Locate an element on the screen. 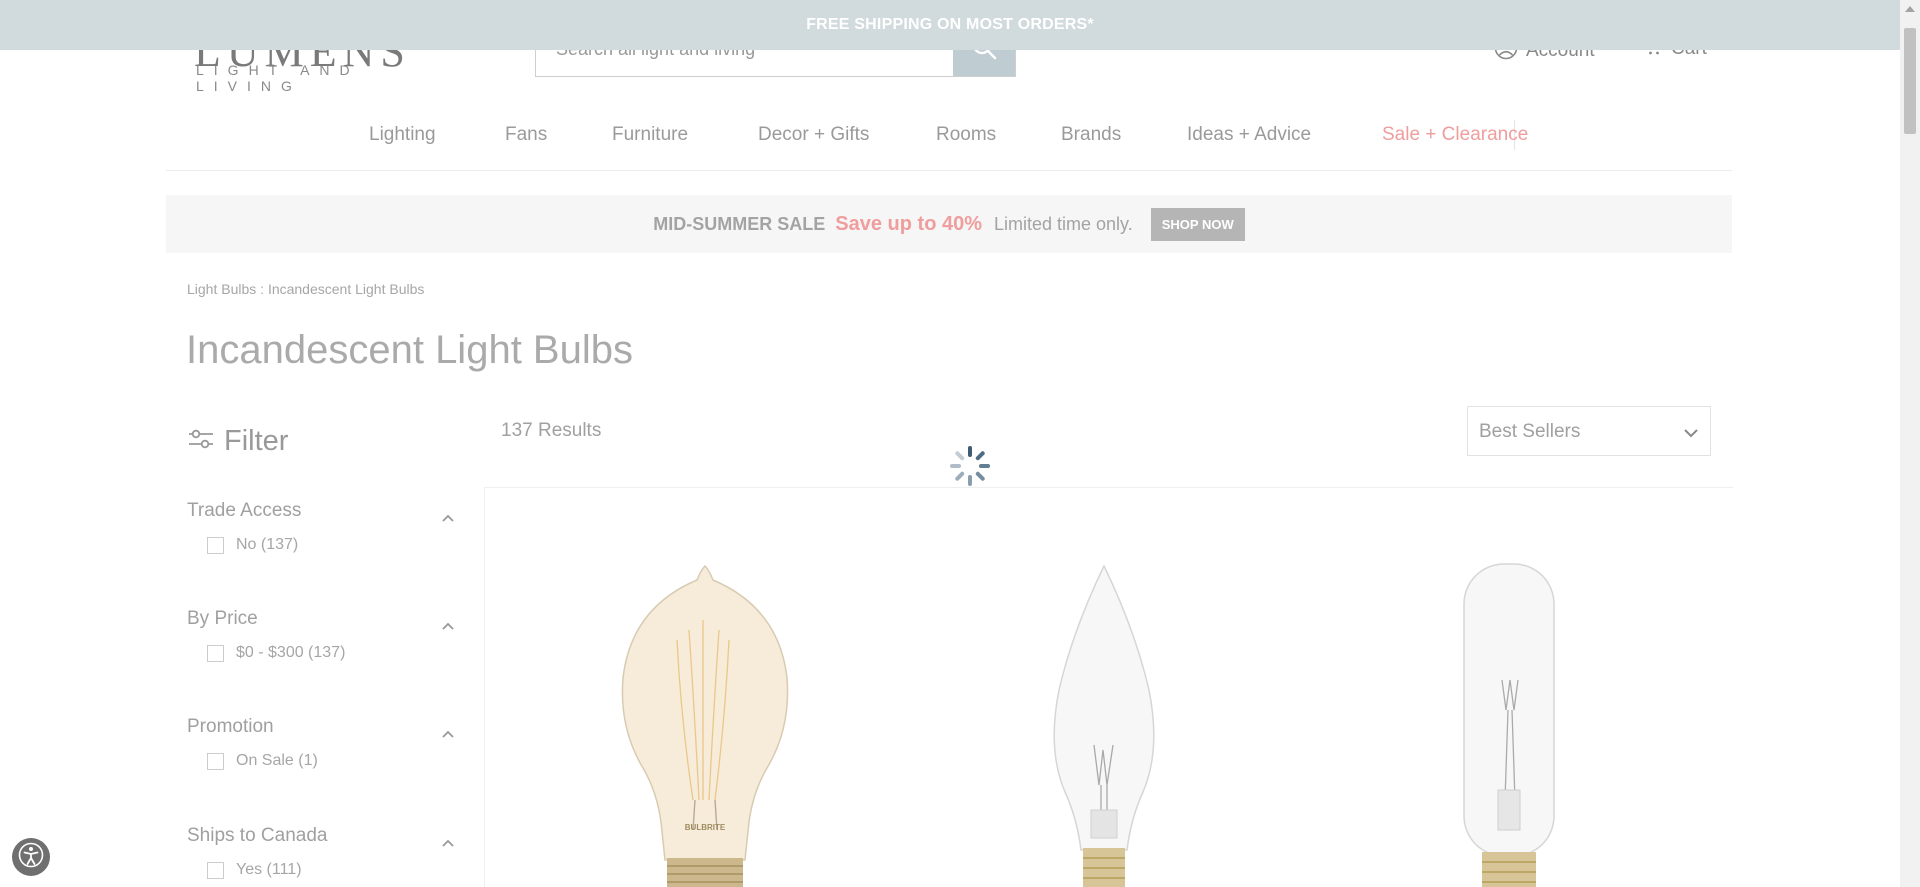 This screenshot has height=887, width=1920. filter-group-header: By Price is located at coordinates (320, 620).